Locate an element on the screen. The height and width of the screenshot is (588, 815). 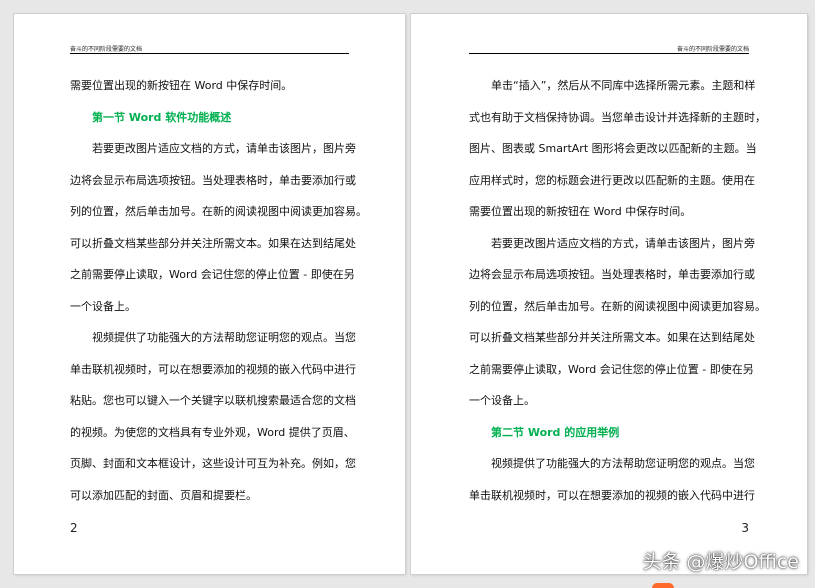
body-line: 式也有助于文档保持协调。当您单击设计并选择新的主题时， is located at coordinates (617, 117).